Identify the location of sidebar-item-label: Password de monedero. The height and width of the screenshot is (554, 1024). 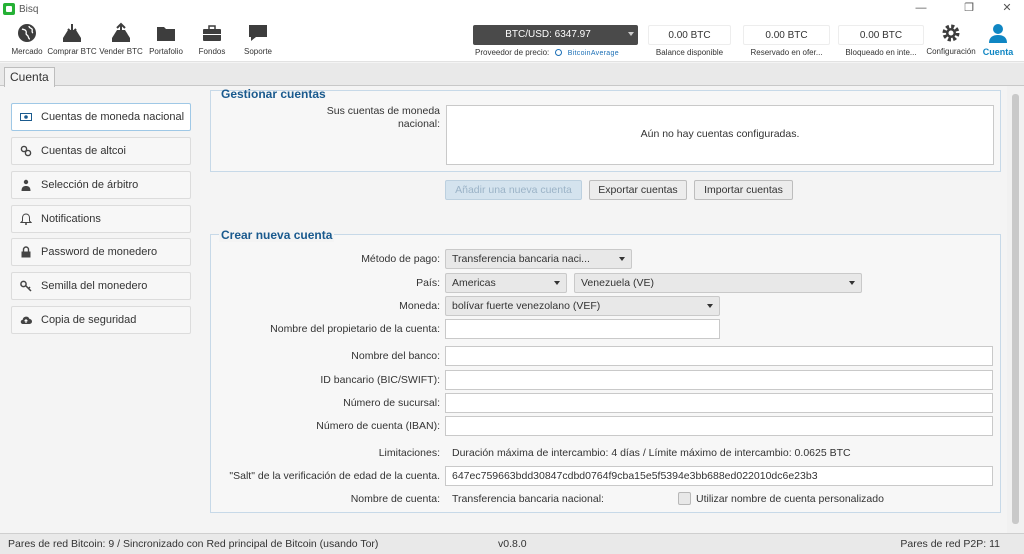
(99, 252).